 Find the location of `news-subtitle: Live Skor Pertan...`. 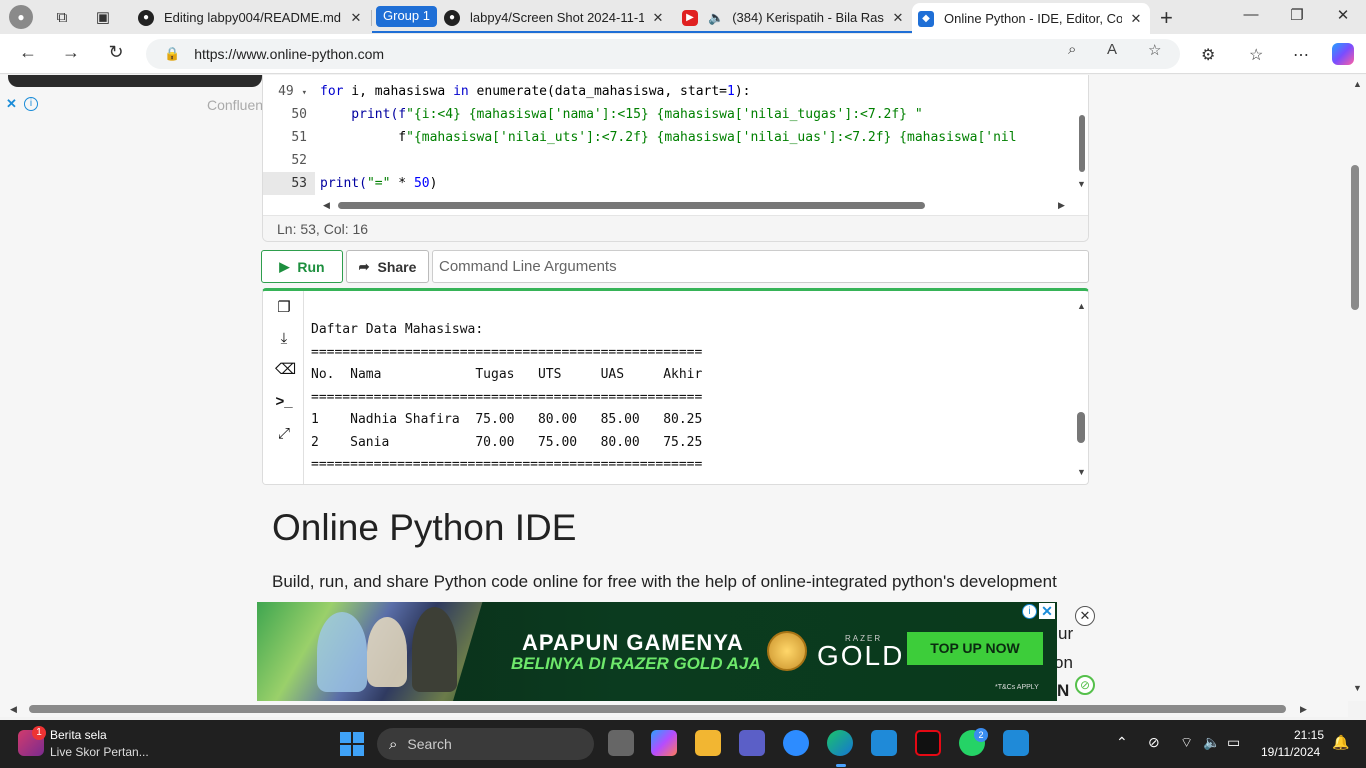

news-subtitle: Live Skor Pertan... is located at coordinates (99, 752).